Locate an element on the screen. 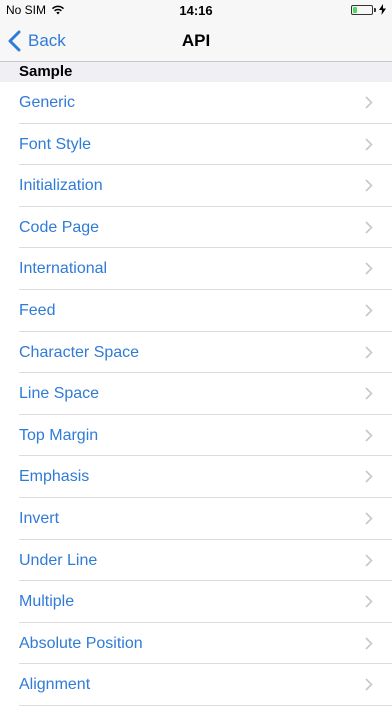 The height and width of the screenshot is (706, 392). list-item-label: Feed is located at coordinates (37, 310).